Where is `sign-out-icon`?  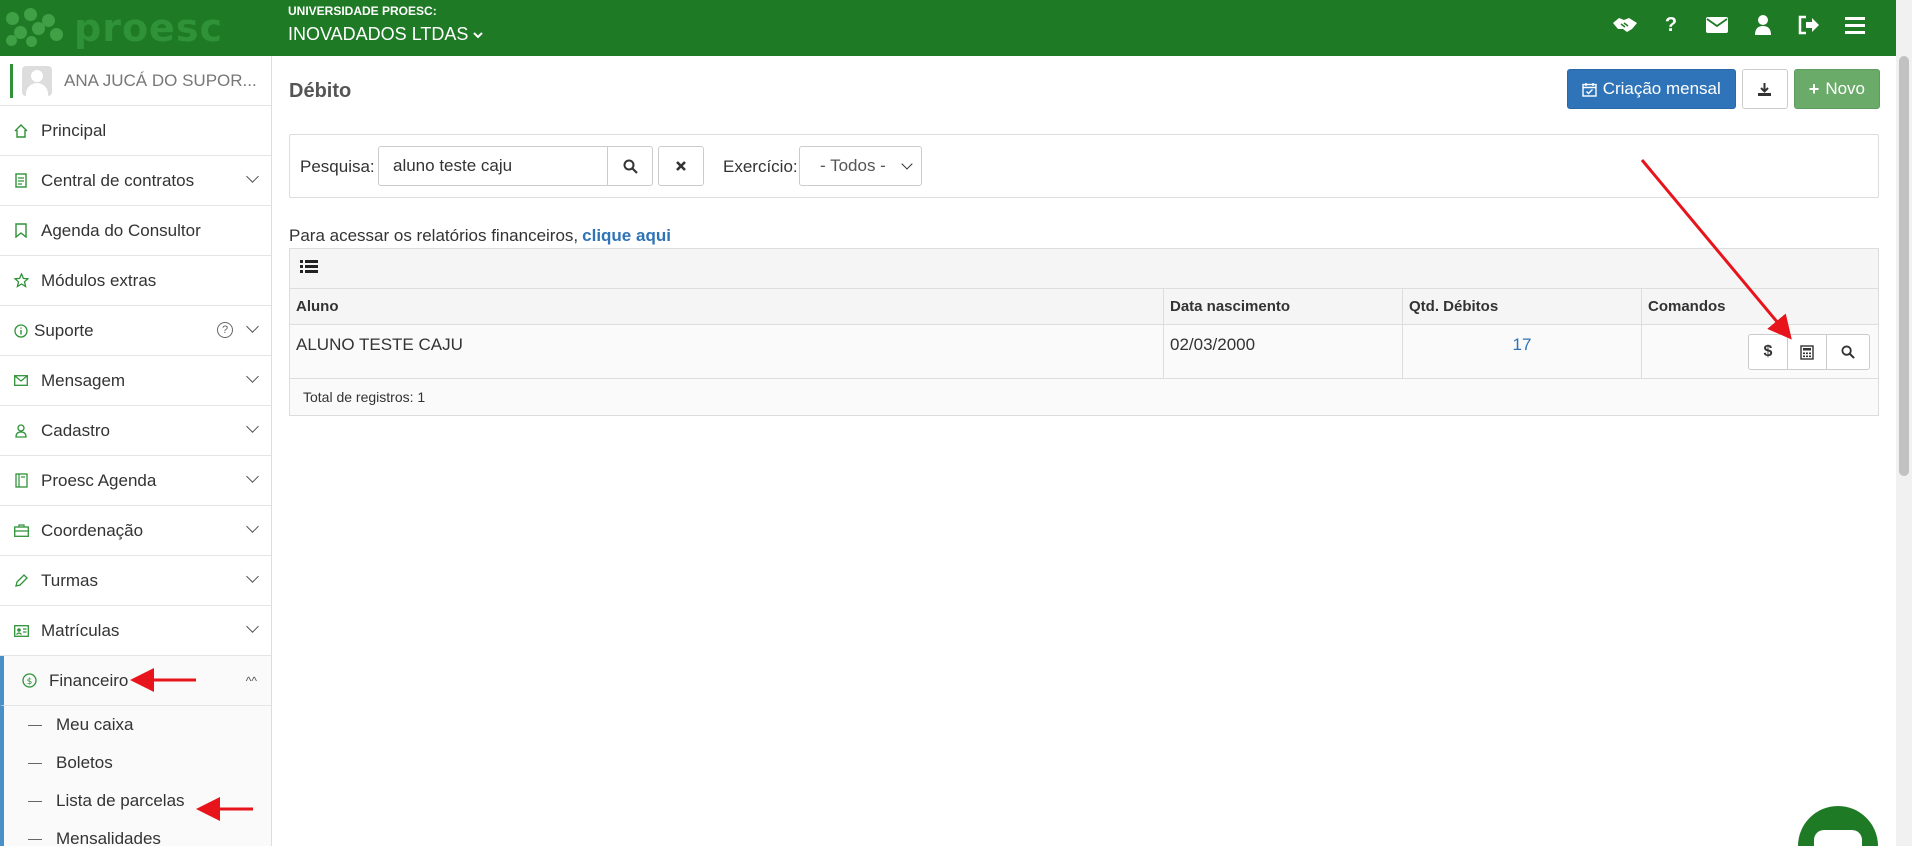 sign-out-icon is located at coordinates (1809, 25).